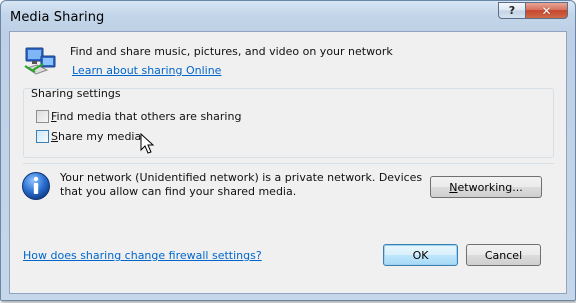 The width and height of the screenshot is (576, 303). Describe the element at coordinates (40, 61) in the screenshot. I see `network-media-icon` at that location.